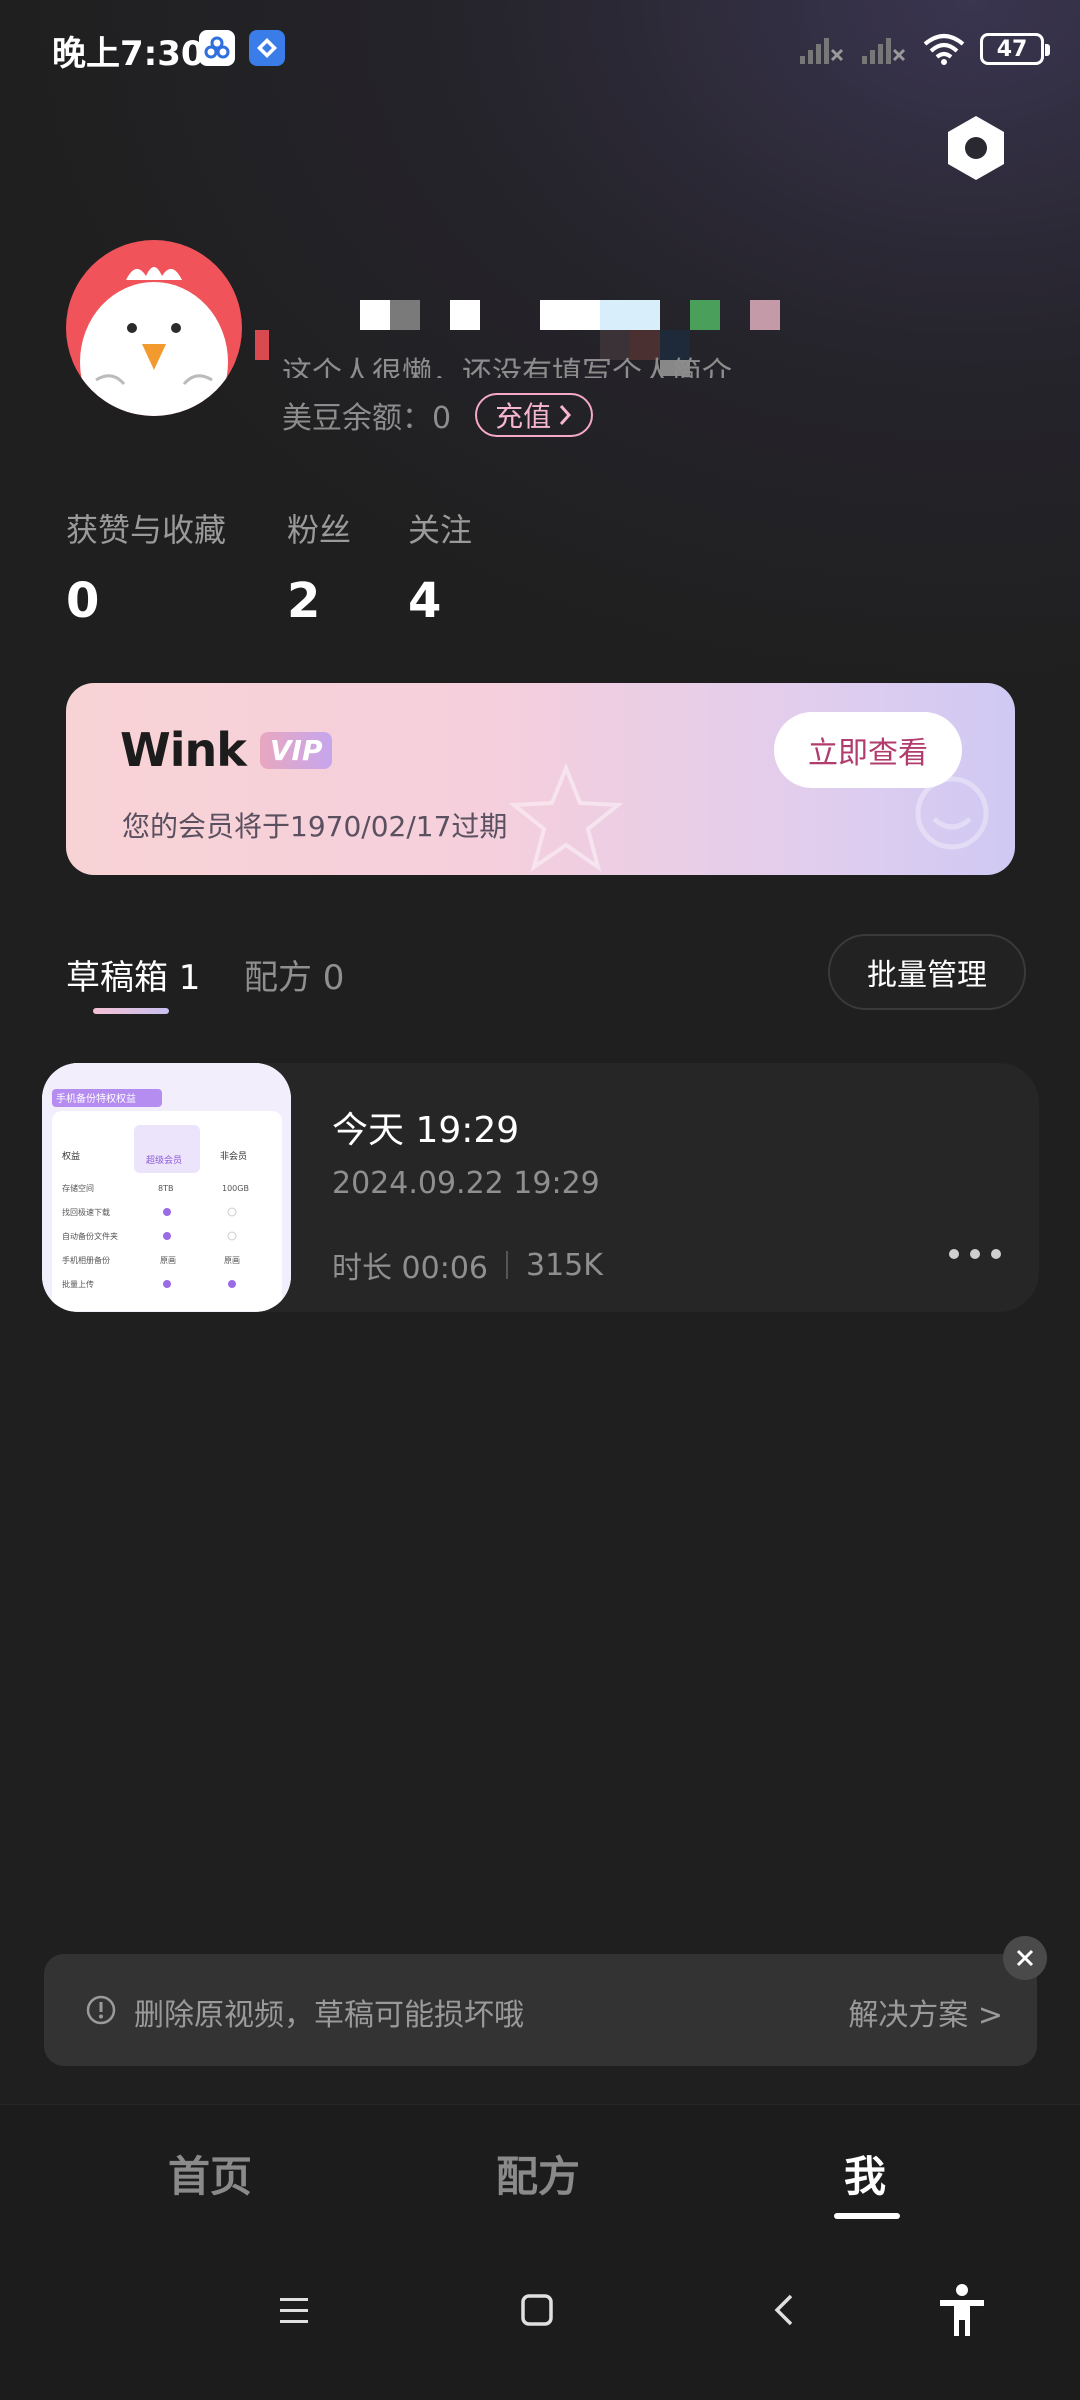 The width and height of the screenshot is (1080, 2400). I want to click on draft-title: 今天 19:29, so click(426, 1130).